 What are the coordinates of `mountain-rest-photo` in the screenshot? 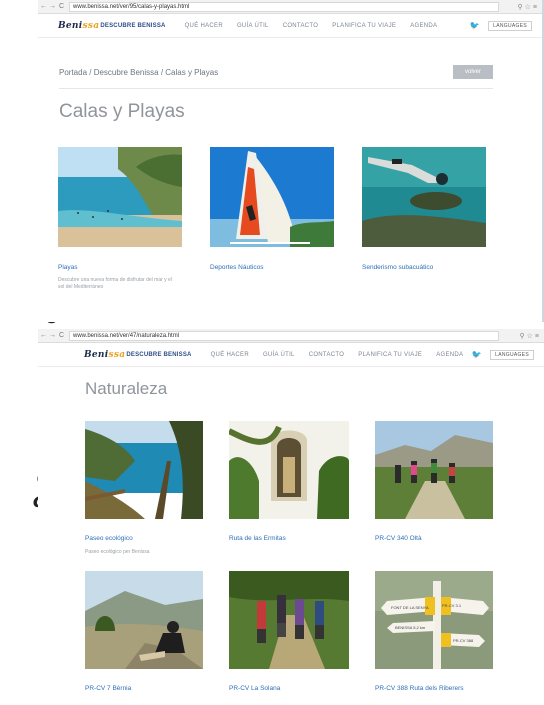 It's located at (144, 620).